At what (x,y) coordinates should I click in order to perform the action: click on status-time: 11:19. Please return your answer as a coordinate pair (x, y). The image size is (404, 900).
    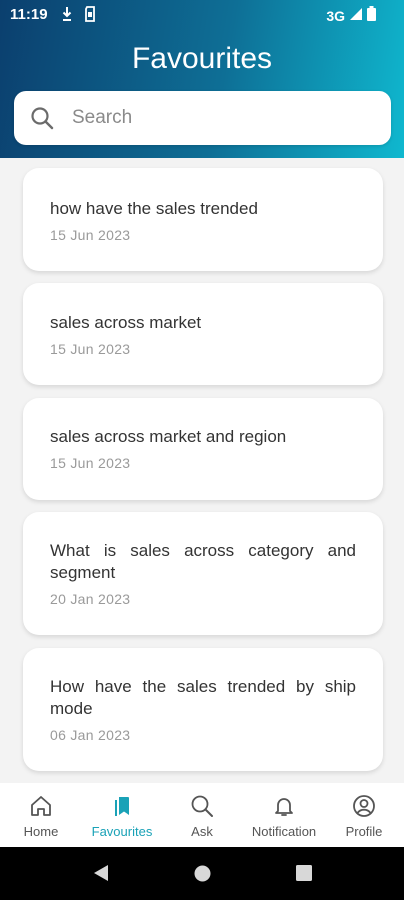
    Looking at the image, I should click on (29, 14).